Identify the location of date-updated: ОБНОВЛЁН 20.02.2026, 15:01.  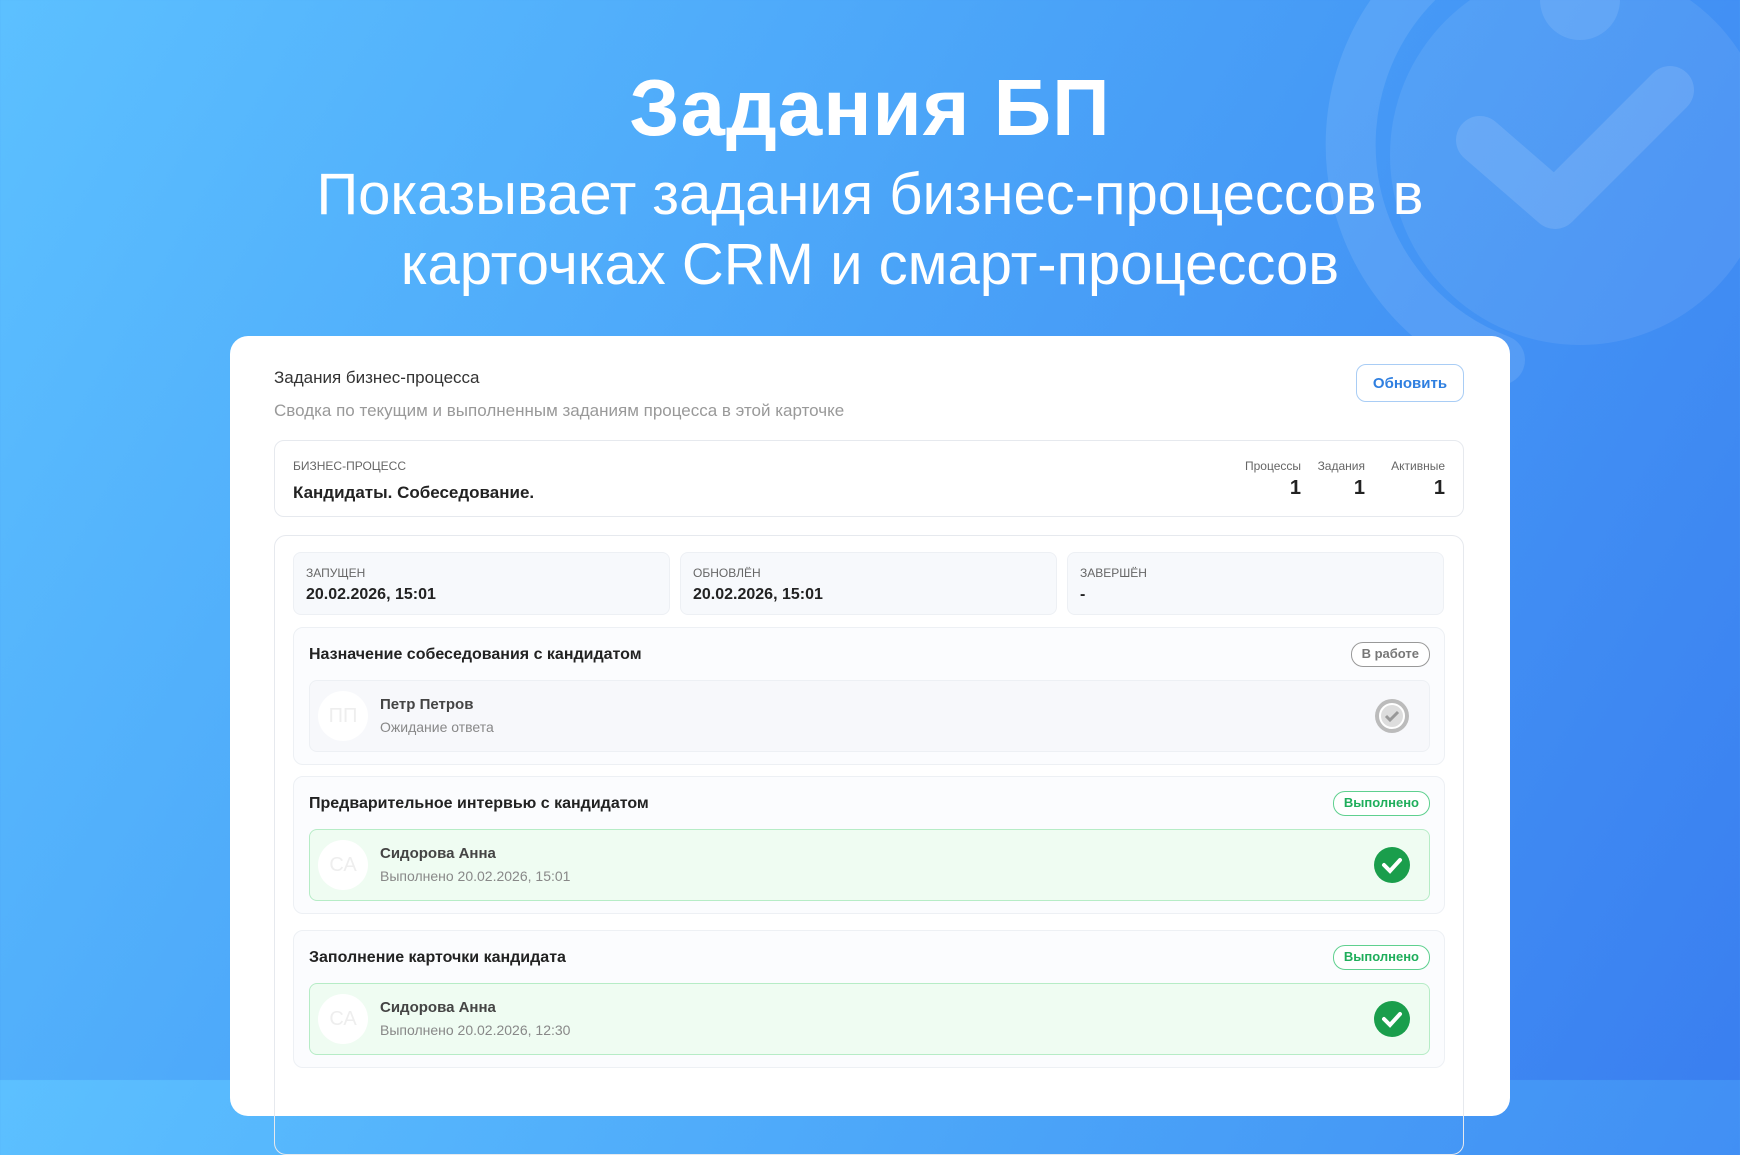
(868, 583).